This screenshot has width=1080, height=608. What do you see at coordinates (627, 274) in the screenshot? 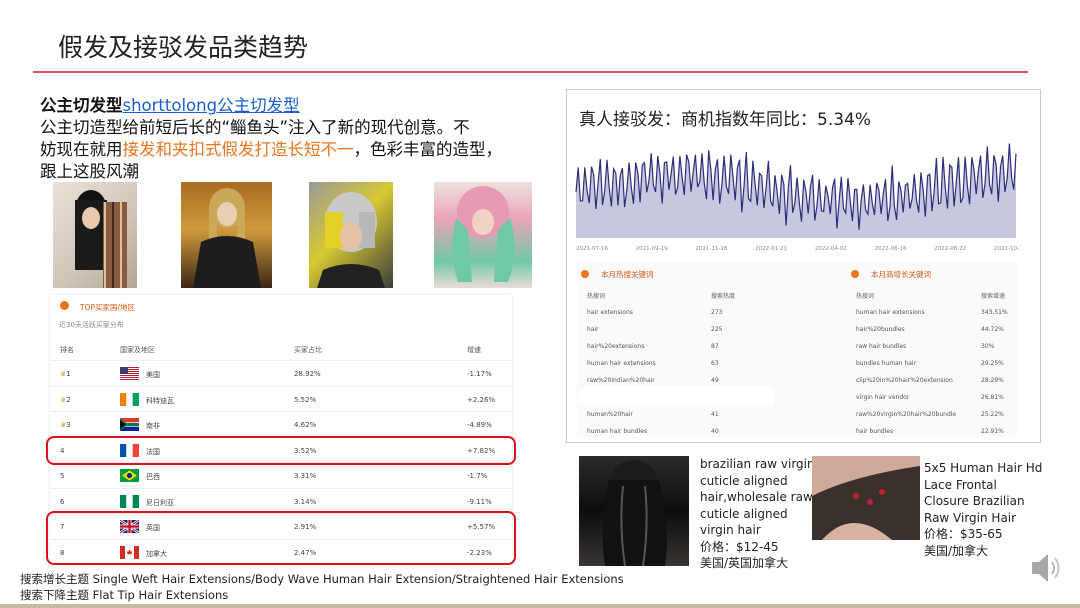
I see `hot-keywords-heading: 本月热搜关键词` at bounding box center [627, 274].